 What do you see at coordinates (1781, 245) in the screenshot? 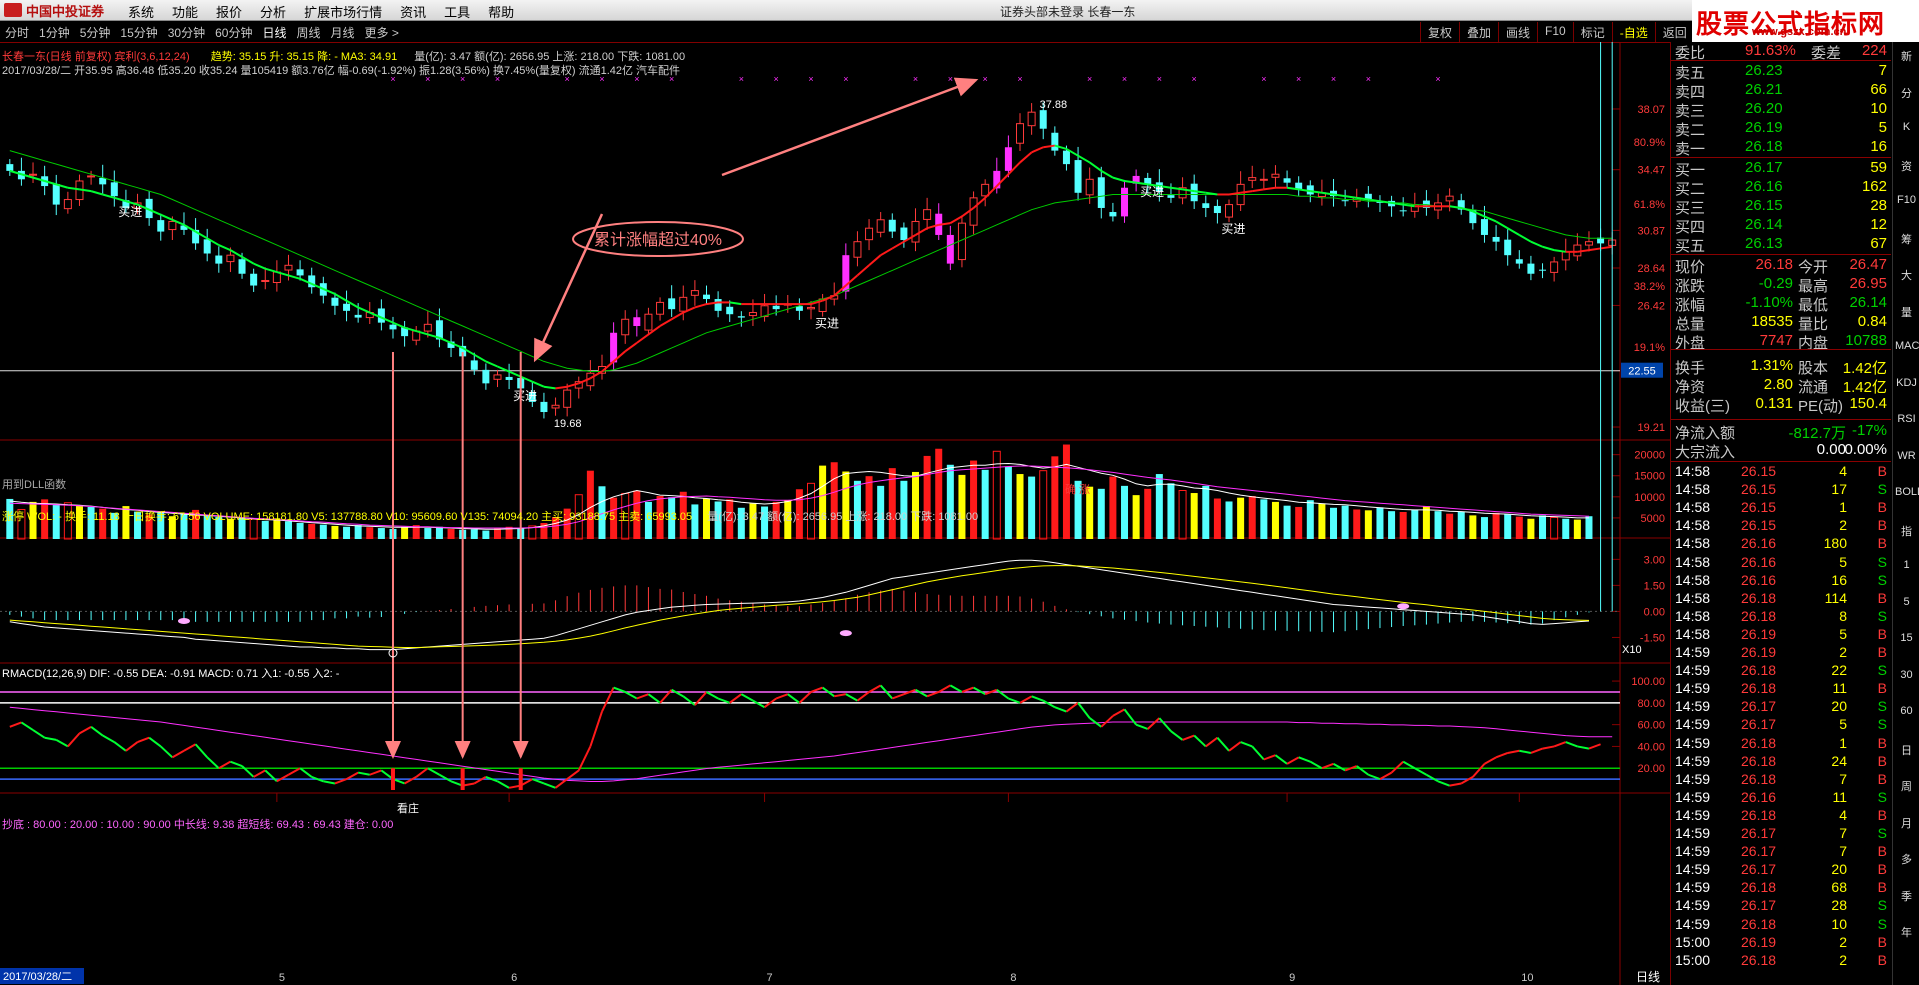
I see `bid-row: 买五 26.13 67` at bounding box center [1781, 245].